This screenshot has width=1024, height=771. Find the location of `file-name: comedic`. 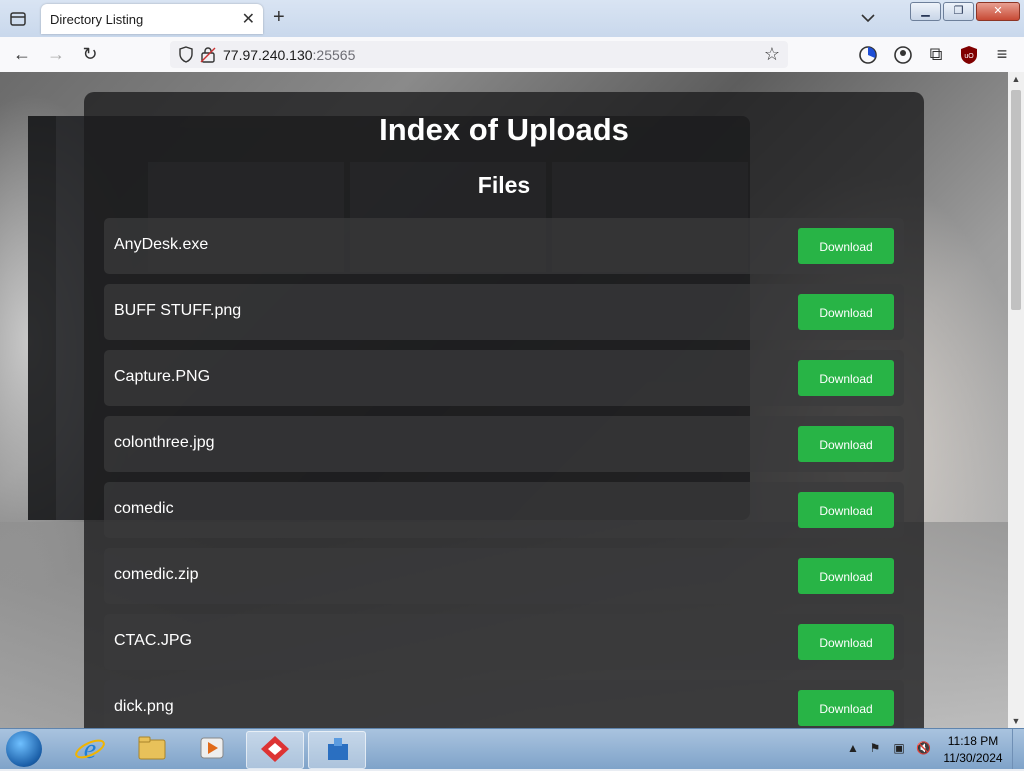

file-name: comedic is located at coordinates (144, 508).